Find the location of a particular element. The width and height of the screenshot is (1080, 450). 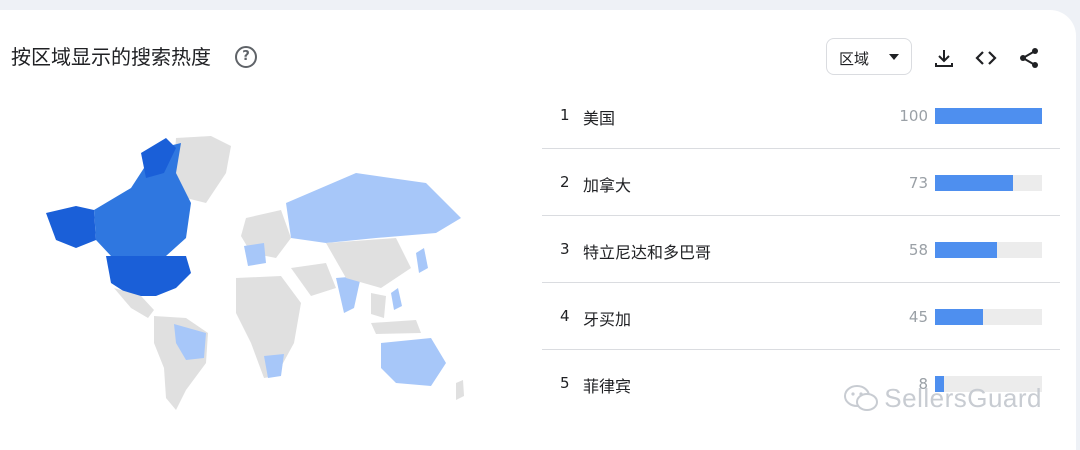

map-region-japan is located at coordinates (422, 260).